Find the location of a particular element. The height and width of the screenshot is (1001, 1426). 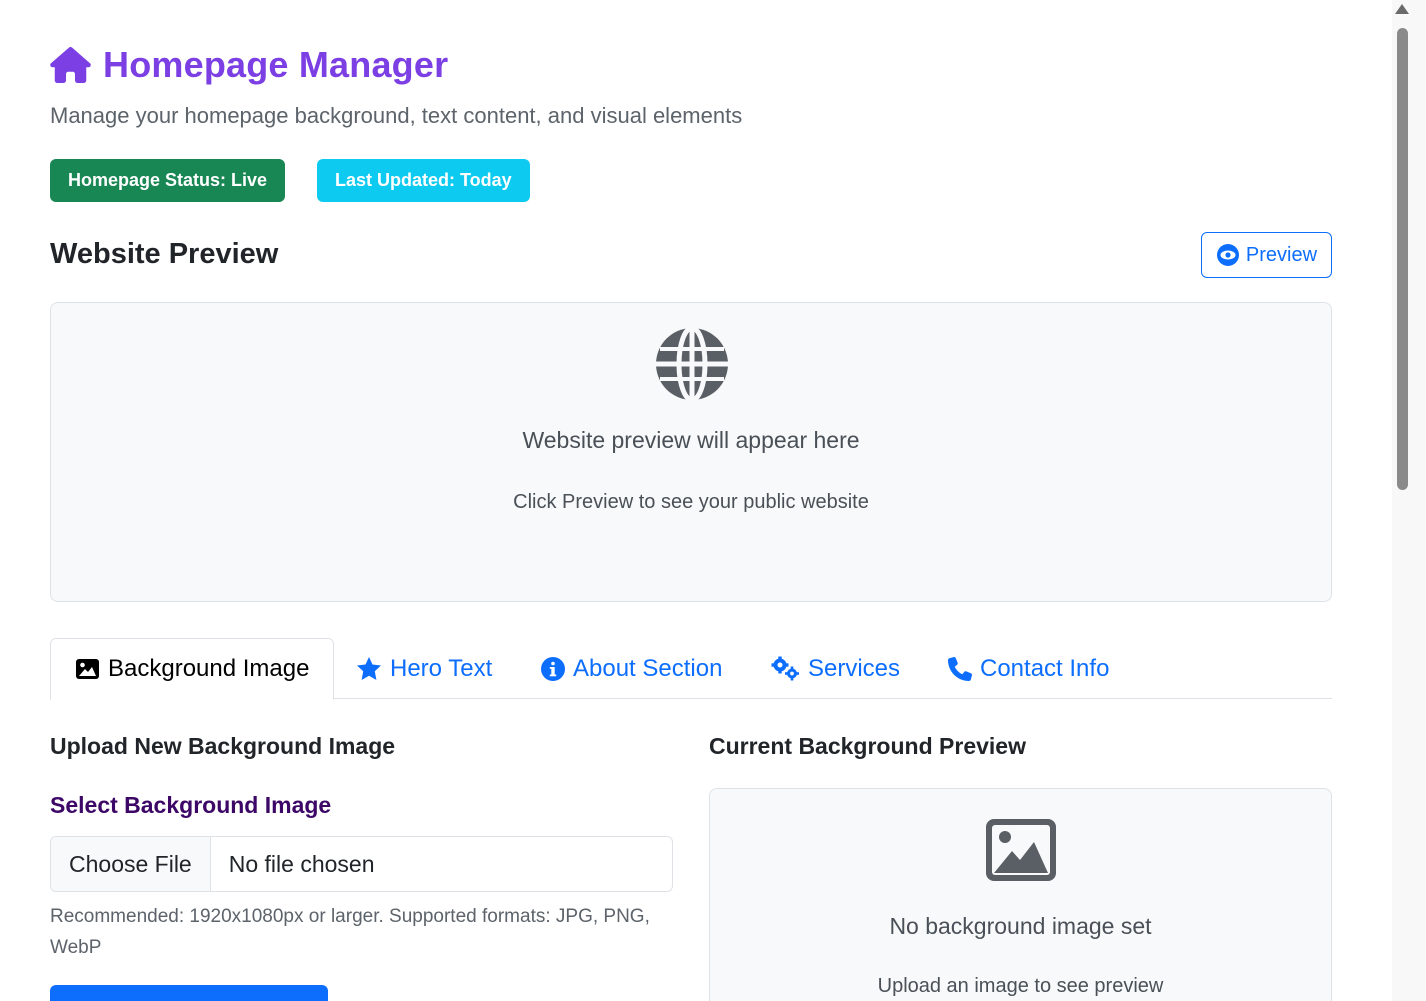

tab-label: Contact Info is located at coordinates (1045, 668).